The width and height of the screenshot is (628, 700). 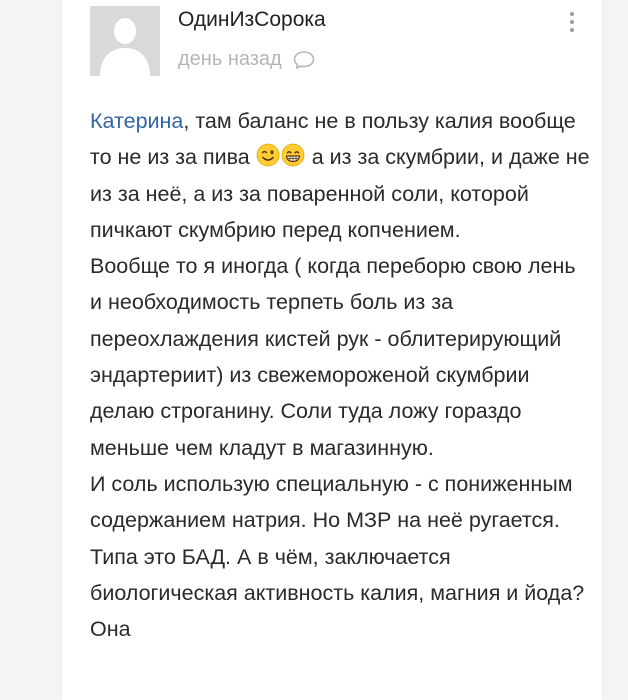 I want to click on mention-link: Катерина, so click(x=136, y=121).